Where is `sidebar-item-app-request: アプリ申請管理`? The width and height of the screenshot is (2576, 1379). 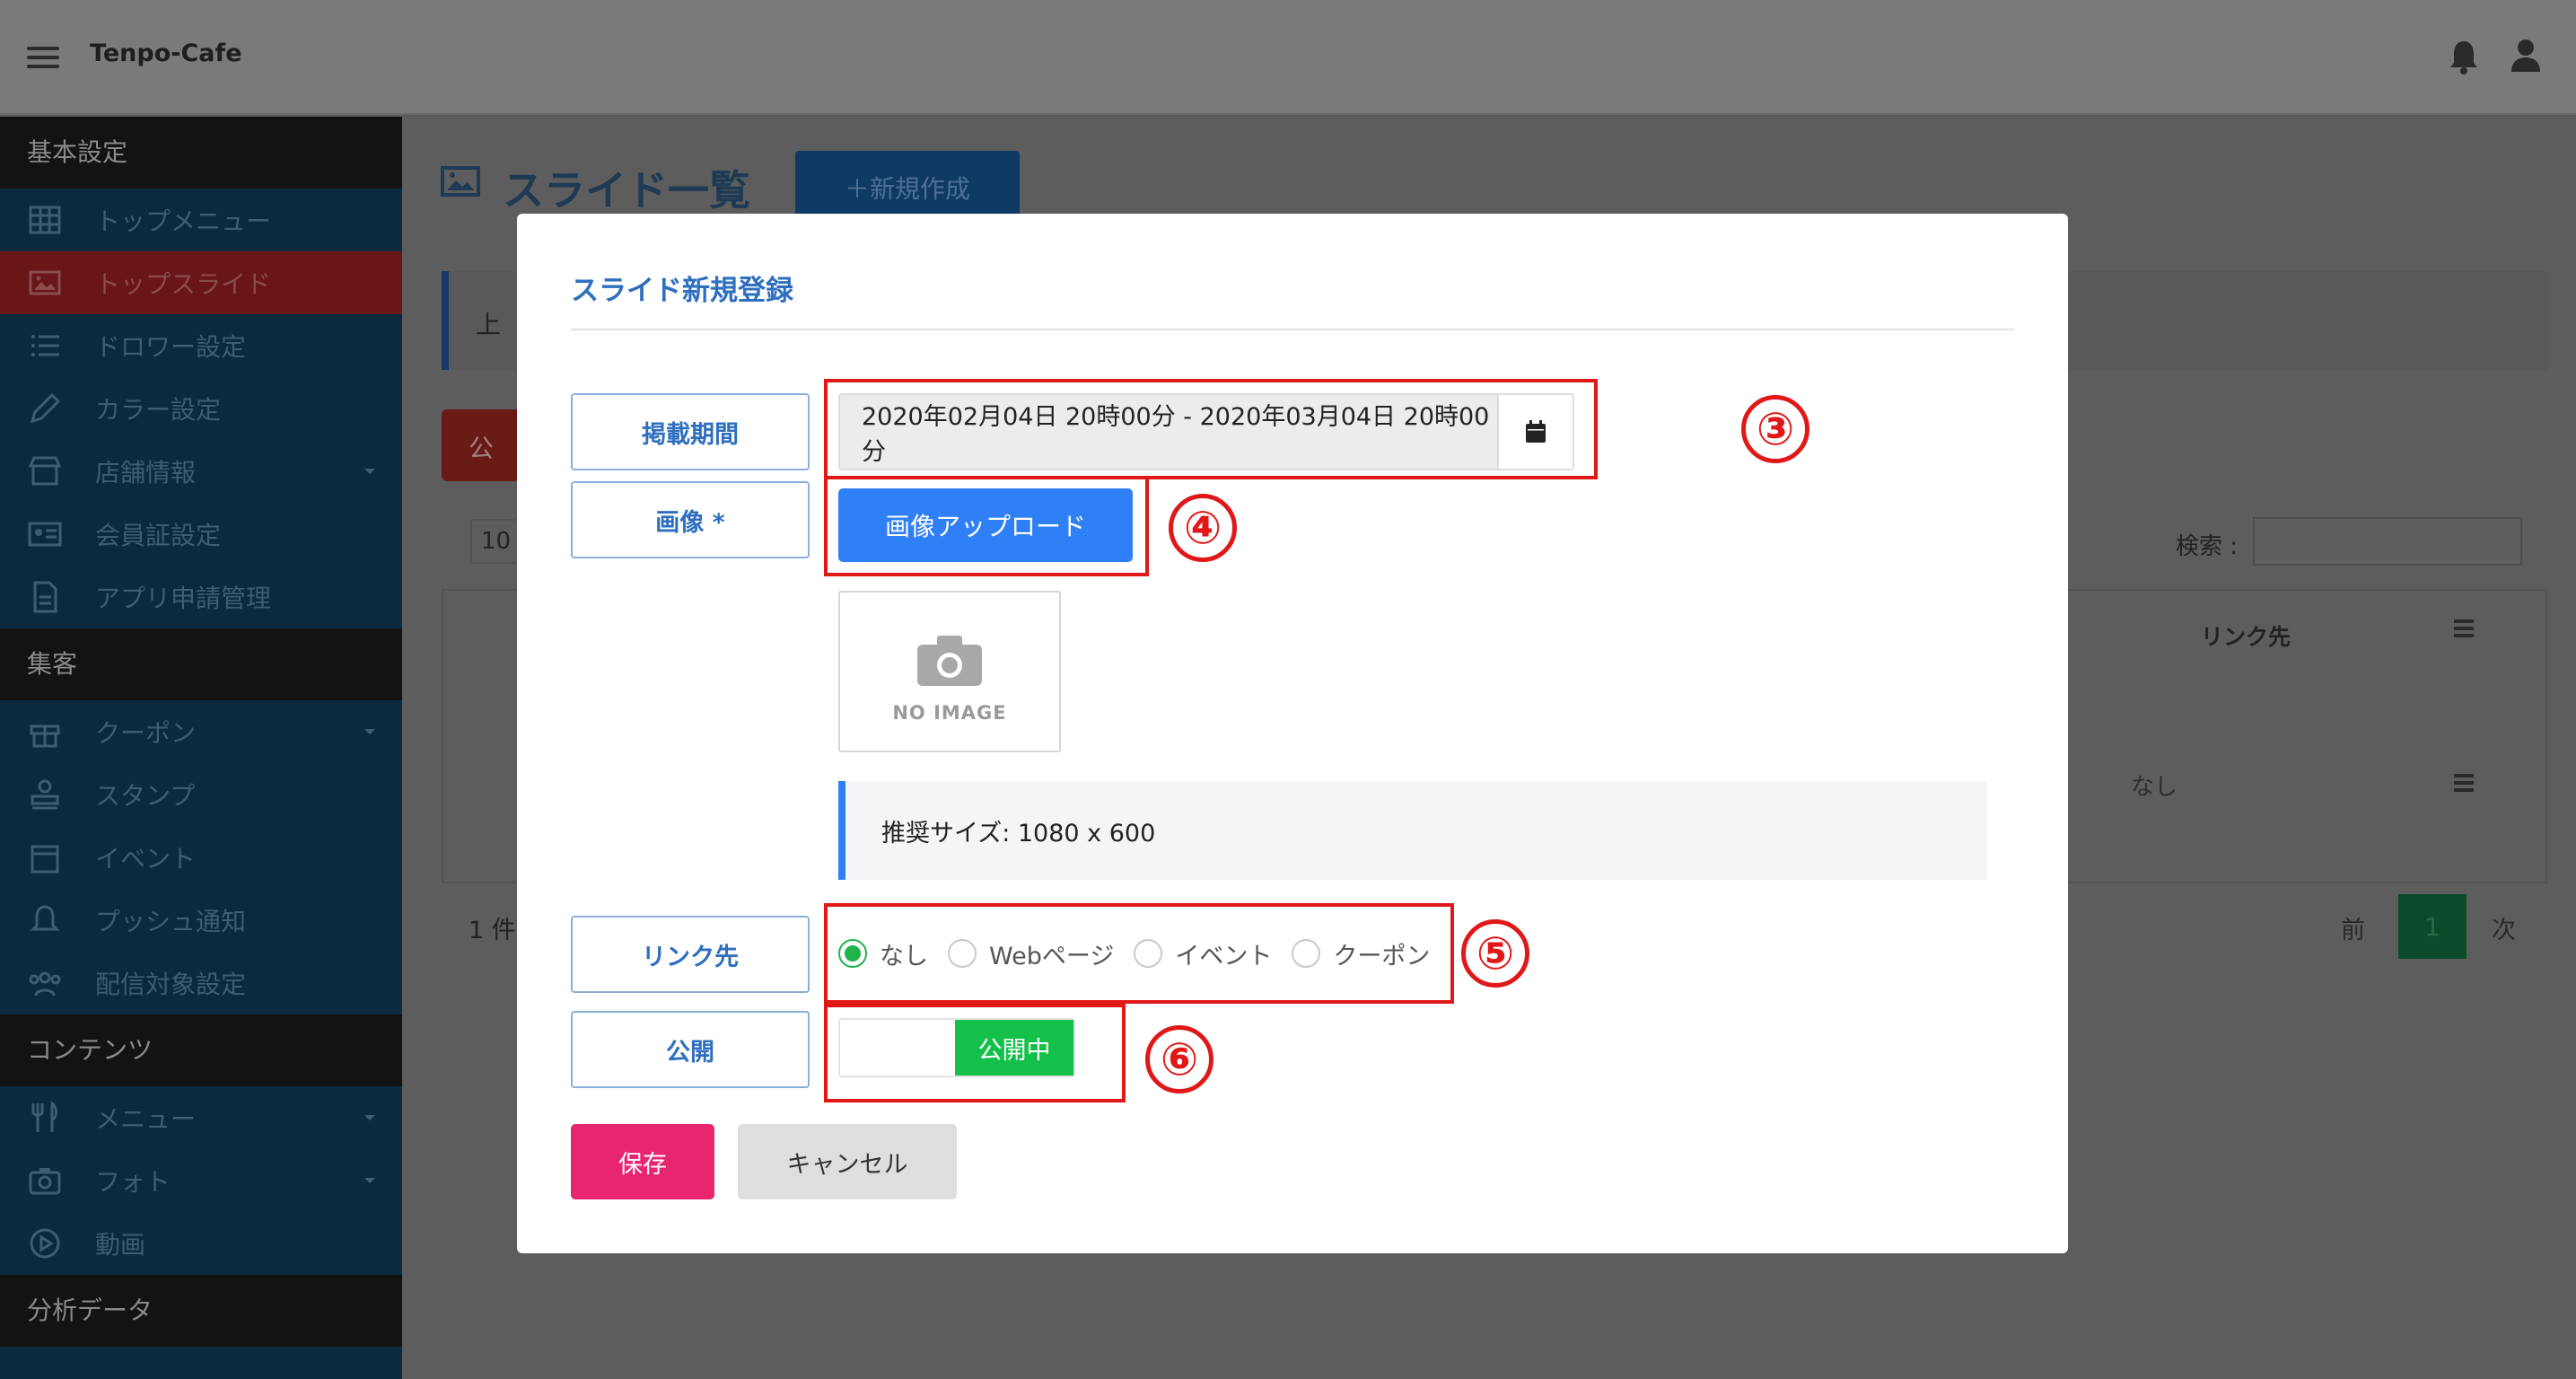
sidebar-item-app-request: アプリ申請管理 is located at coordinates (201, 597).